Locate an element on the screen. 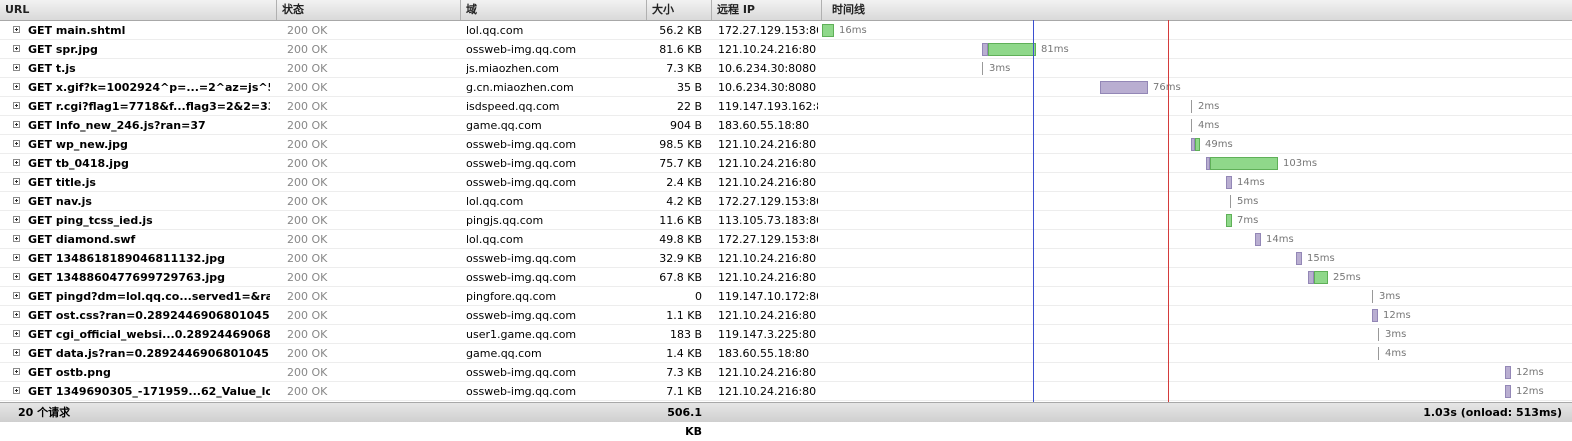 The width and height of the screenshot is (1572, 441). request-url: GET x.gif?k=1002924^p=...=2^az=js^565 is located at coordinates (149, 87).